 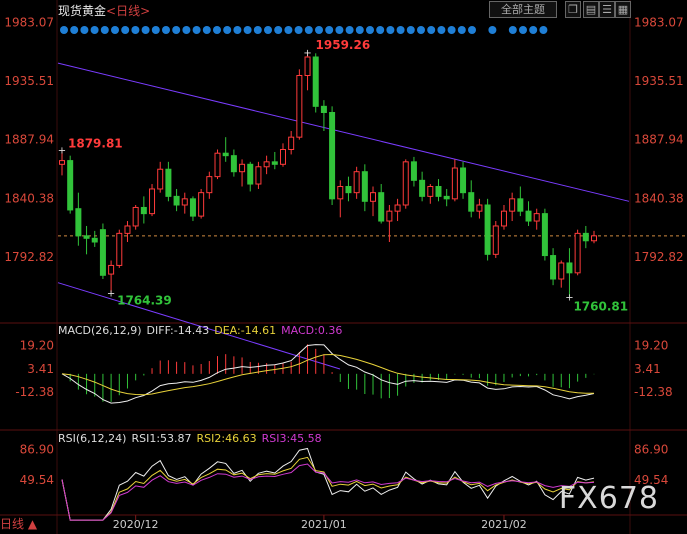 I want to click on period-selector: 日线 ▲, so click(x=18, y=523).